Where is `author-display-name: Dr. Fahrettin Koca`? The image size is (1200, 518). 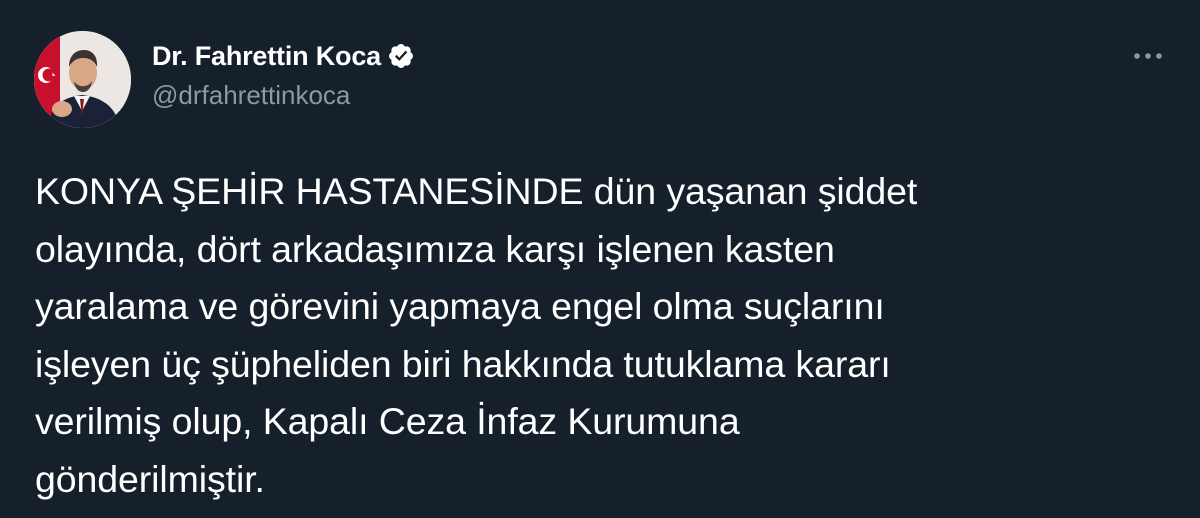
author-display-name: Dr. Fahrettin Koca is located at coordinates (266, 56).